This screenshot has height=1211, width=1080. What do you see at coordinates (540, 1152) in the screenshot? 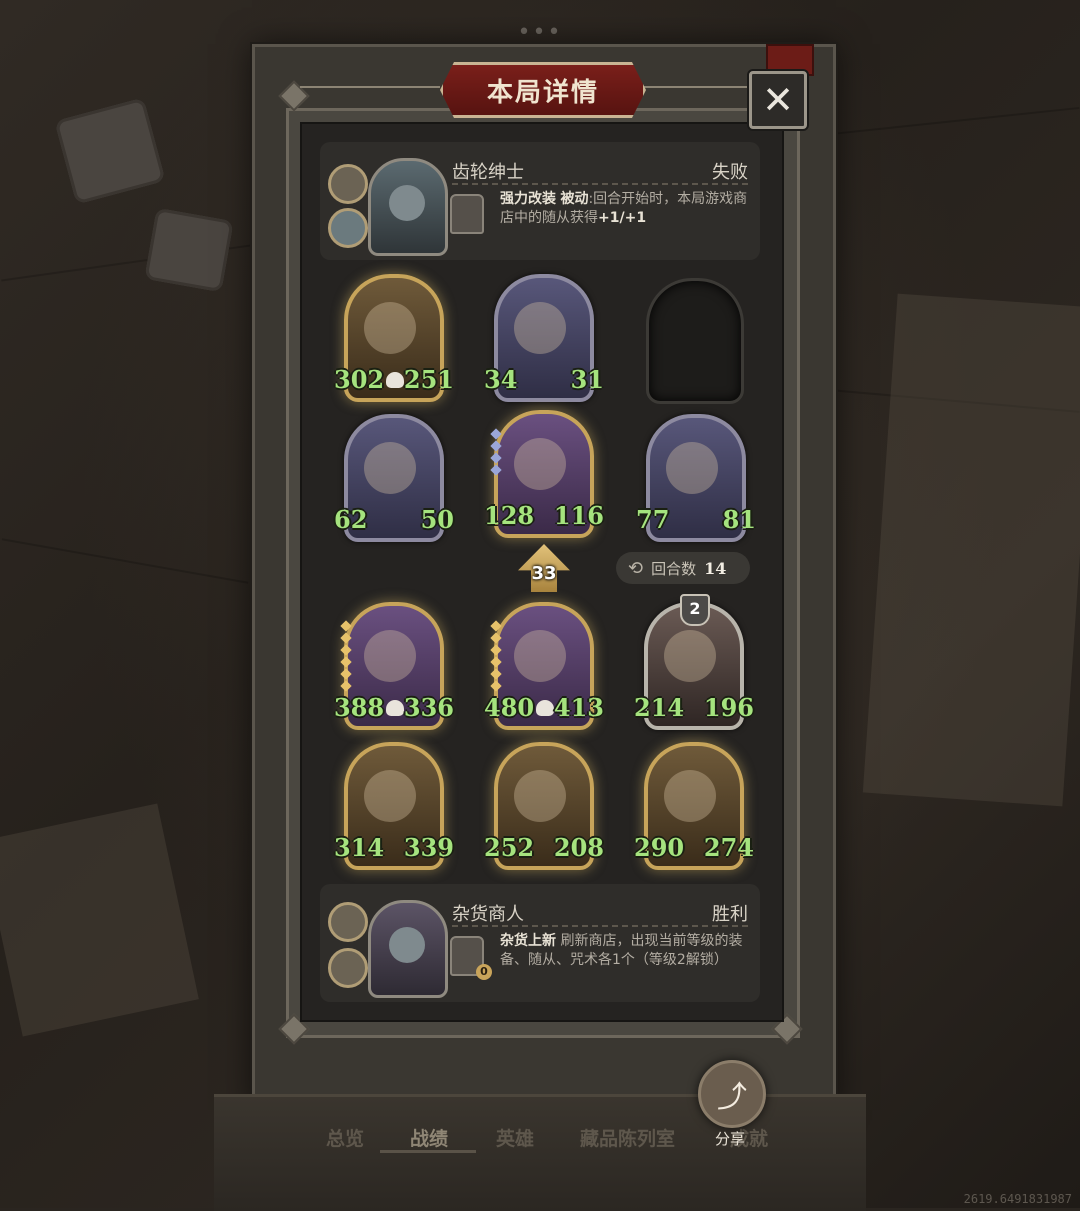
I see `bottom-tab-bar` at bounding box center [540, 1152].